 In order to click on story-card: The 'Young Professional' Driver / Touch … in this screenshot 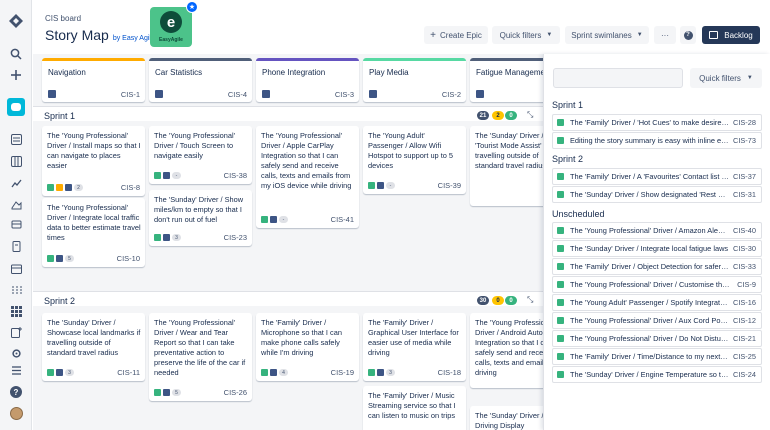, I will do `click(200, 155)`.